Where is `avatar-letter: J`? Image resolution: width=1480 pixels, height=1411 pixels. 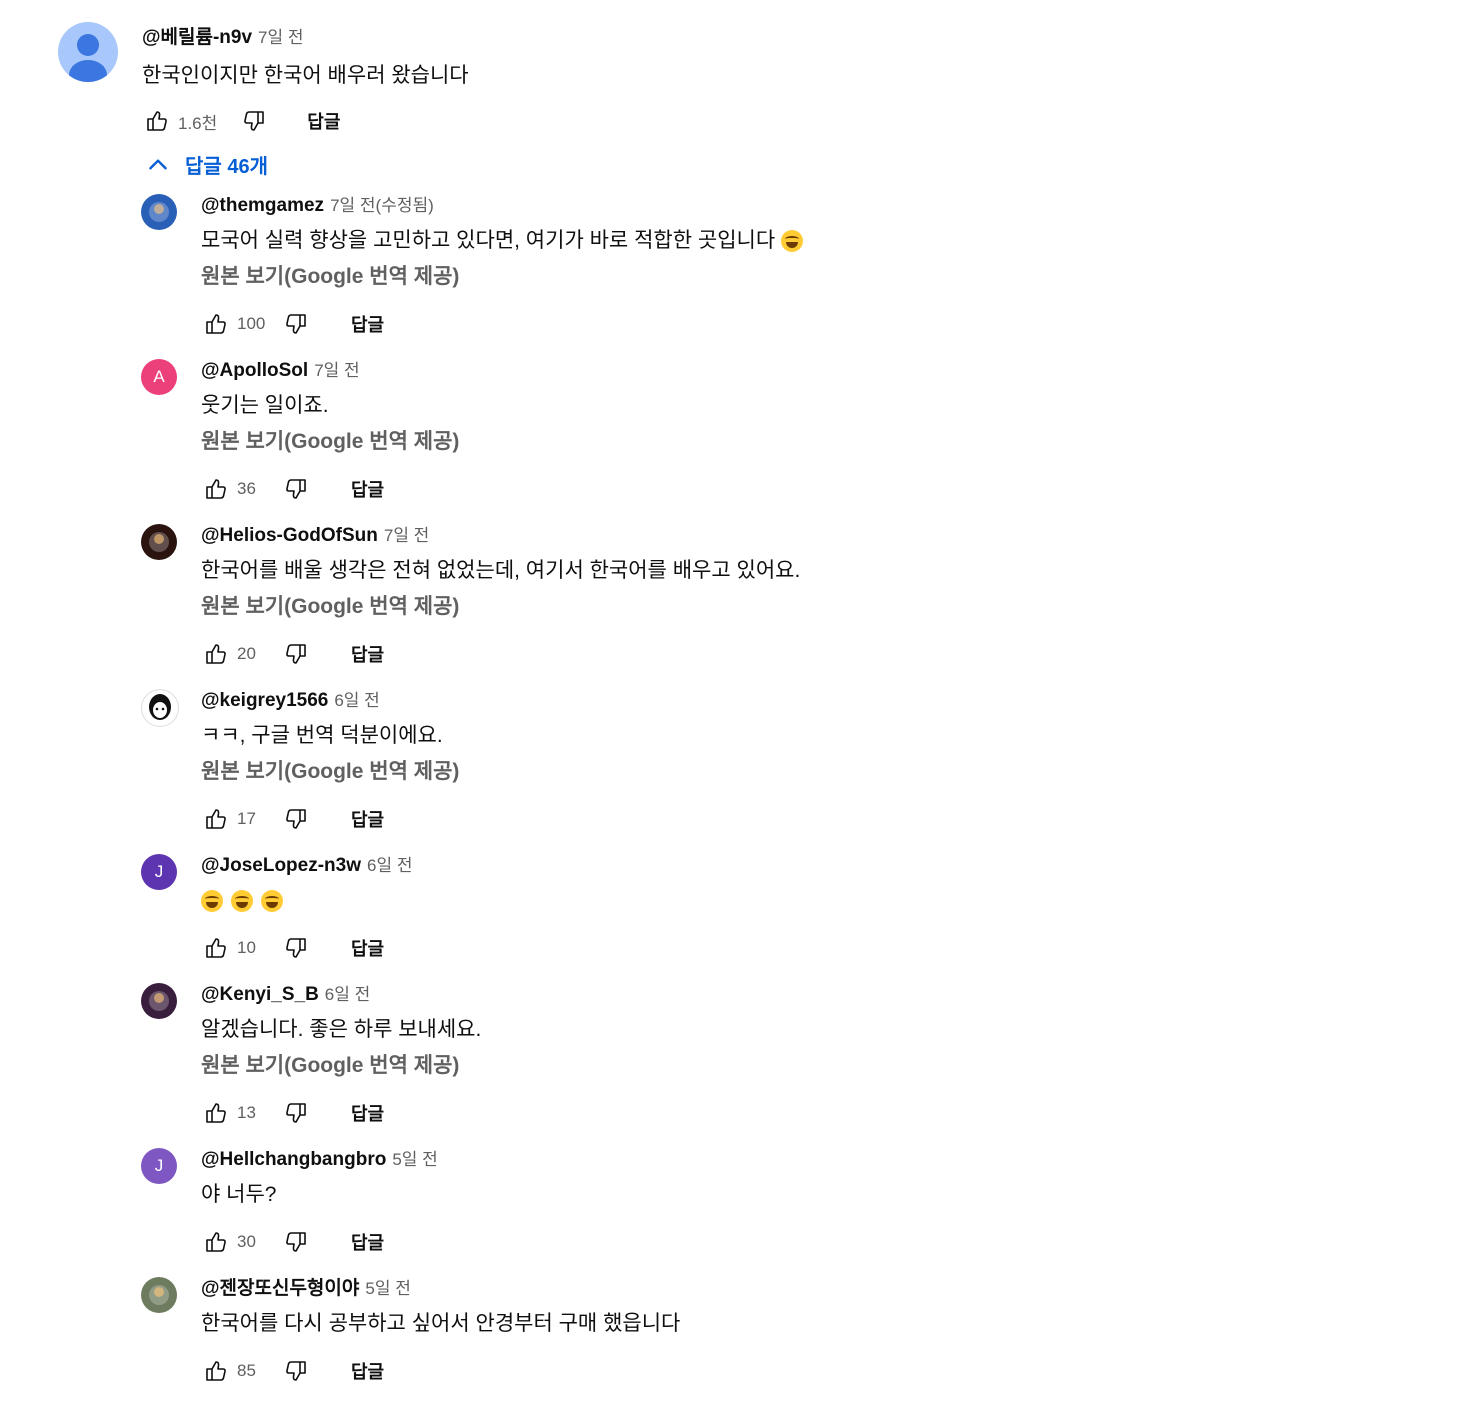
avatar-letter: J is located at coordinates (159, 871).